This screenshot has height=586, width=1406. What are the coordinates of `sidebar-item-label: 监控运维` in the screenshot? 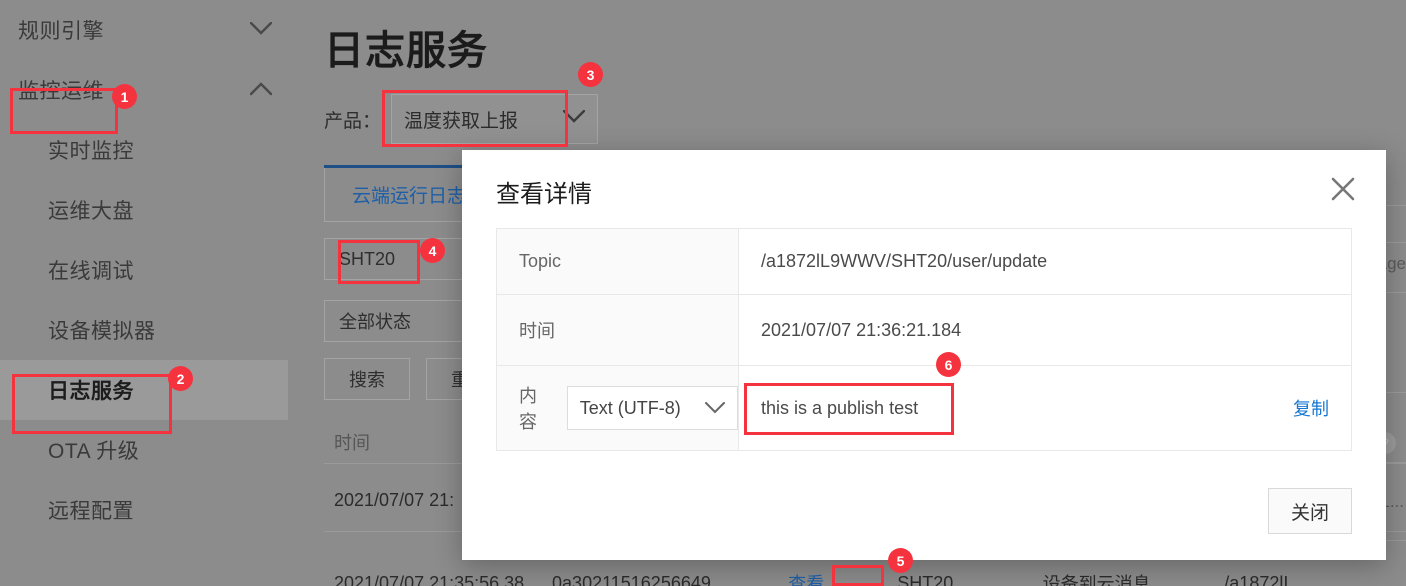 It's located at (61, 91).